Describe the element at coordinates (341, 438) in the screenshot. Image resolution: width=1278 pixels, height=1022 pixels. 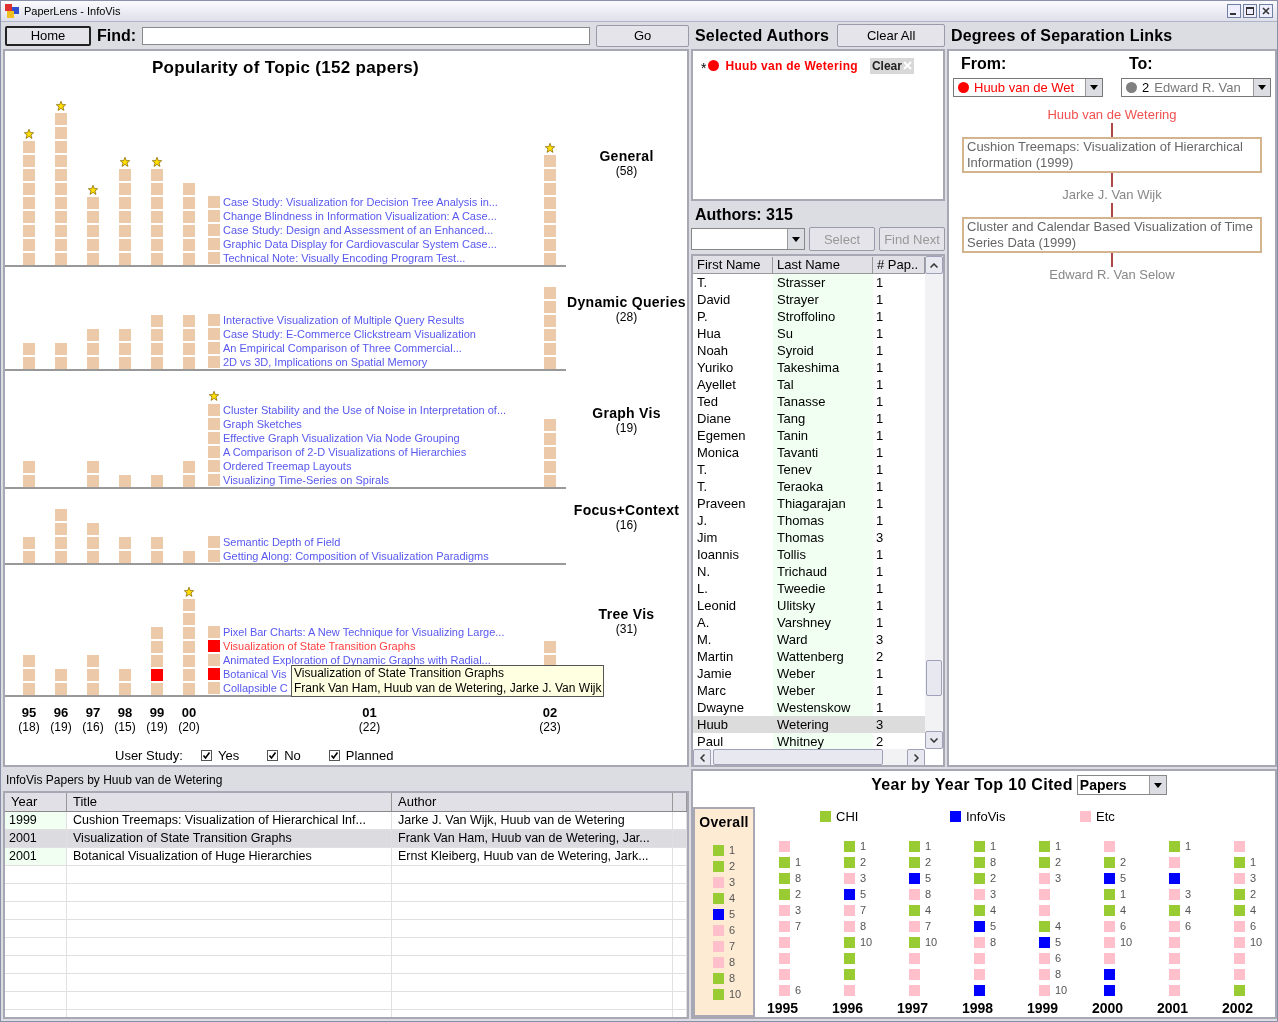
I see `paper-title-link: Effective Graph Visualization Via Node Grouping` at that location.